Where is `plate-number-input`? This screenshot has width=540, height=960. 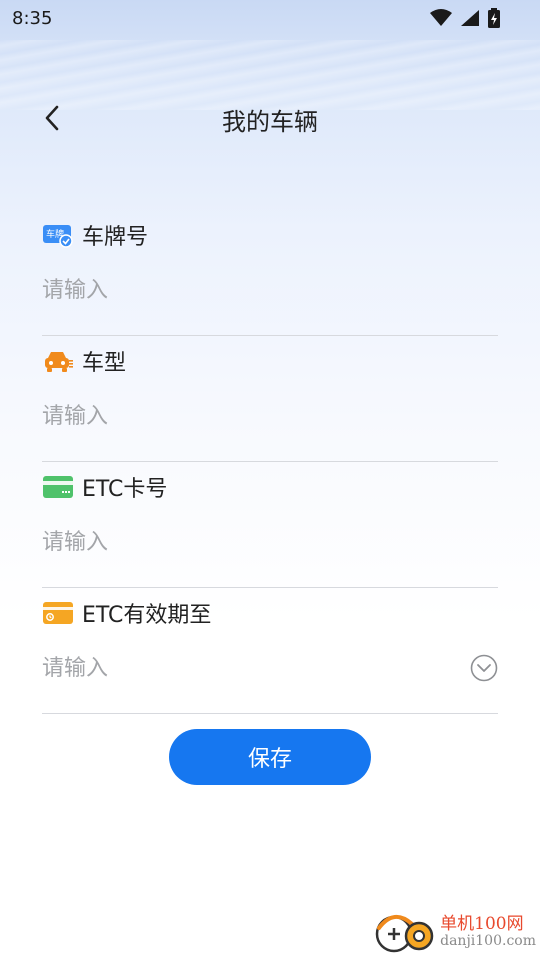 plate-number-input is located at coordinates (262, 290).